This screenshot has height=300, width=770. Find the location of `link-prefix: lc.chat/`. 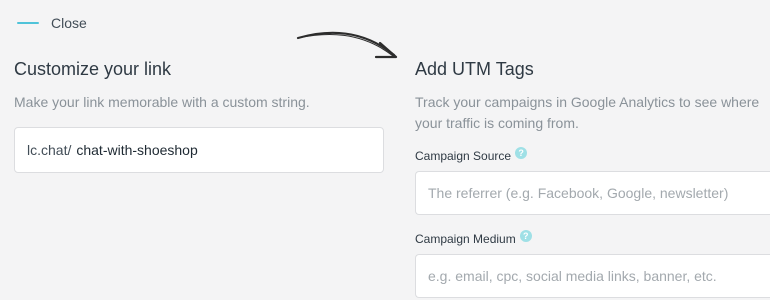

link-prefix: lc.chat/ is located at coordinates (49, 150).